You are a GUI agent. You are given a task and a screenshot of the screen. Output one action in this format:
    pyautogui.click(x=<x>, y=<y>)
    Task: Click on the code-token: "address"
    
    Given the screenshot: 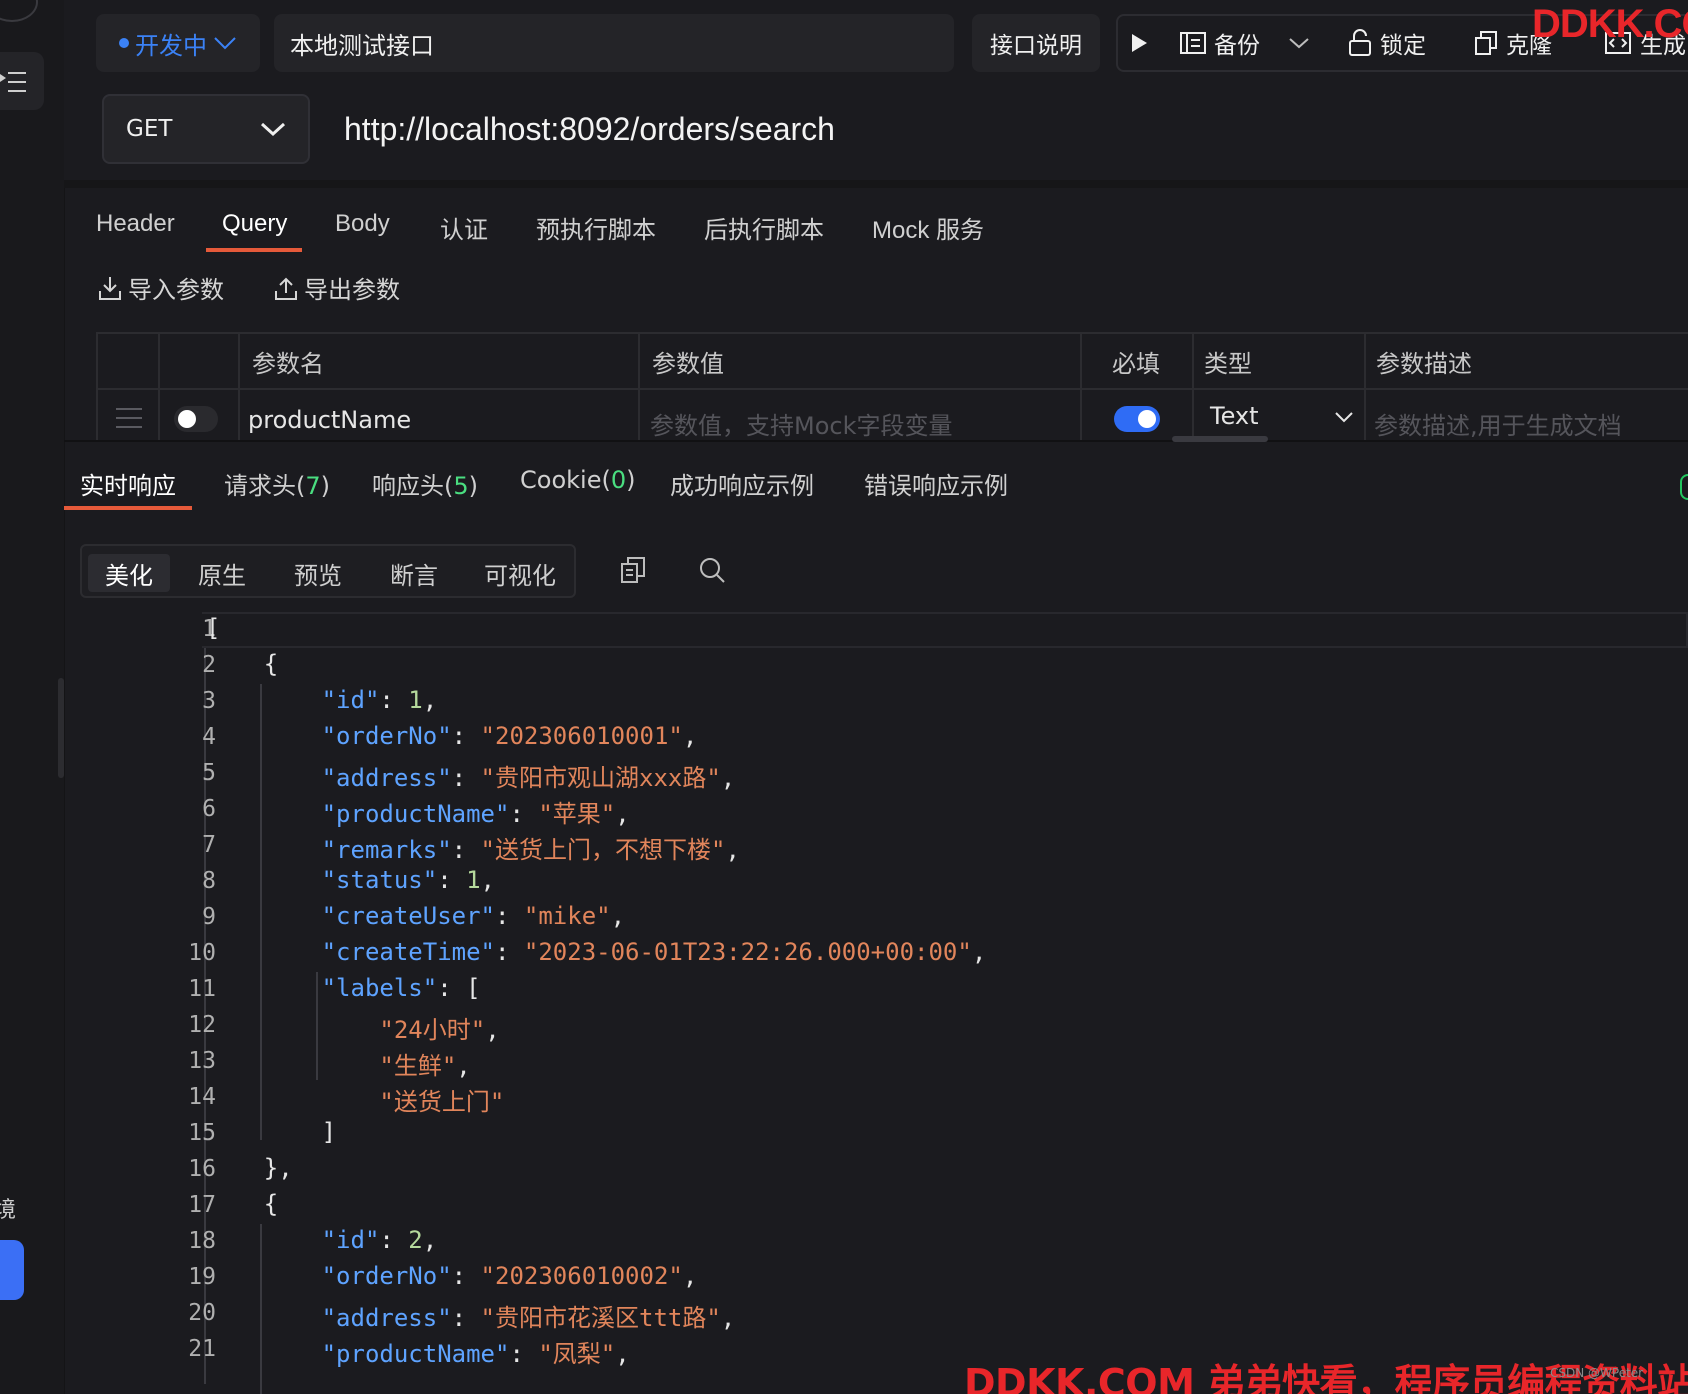 What is the action you would take?
    pyautogui.click(x=386, y=778)
    